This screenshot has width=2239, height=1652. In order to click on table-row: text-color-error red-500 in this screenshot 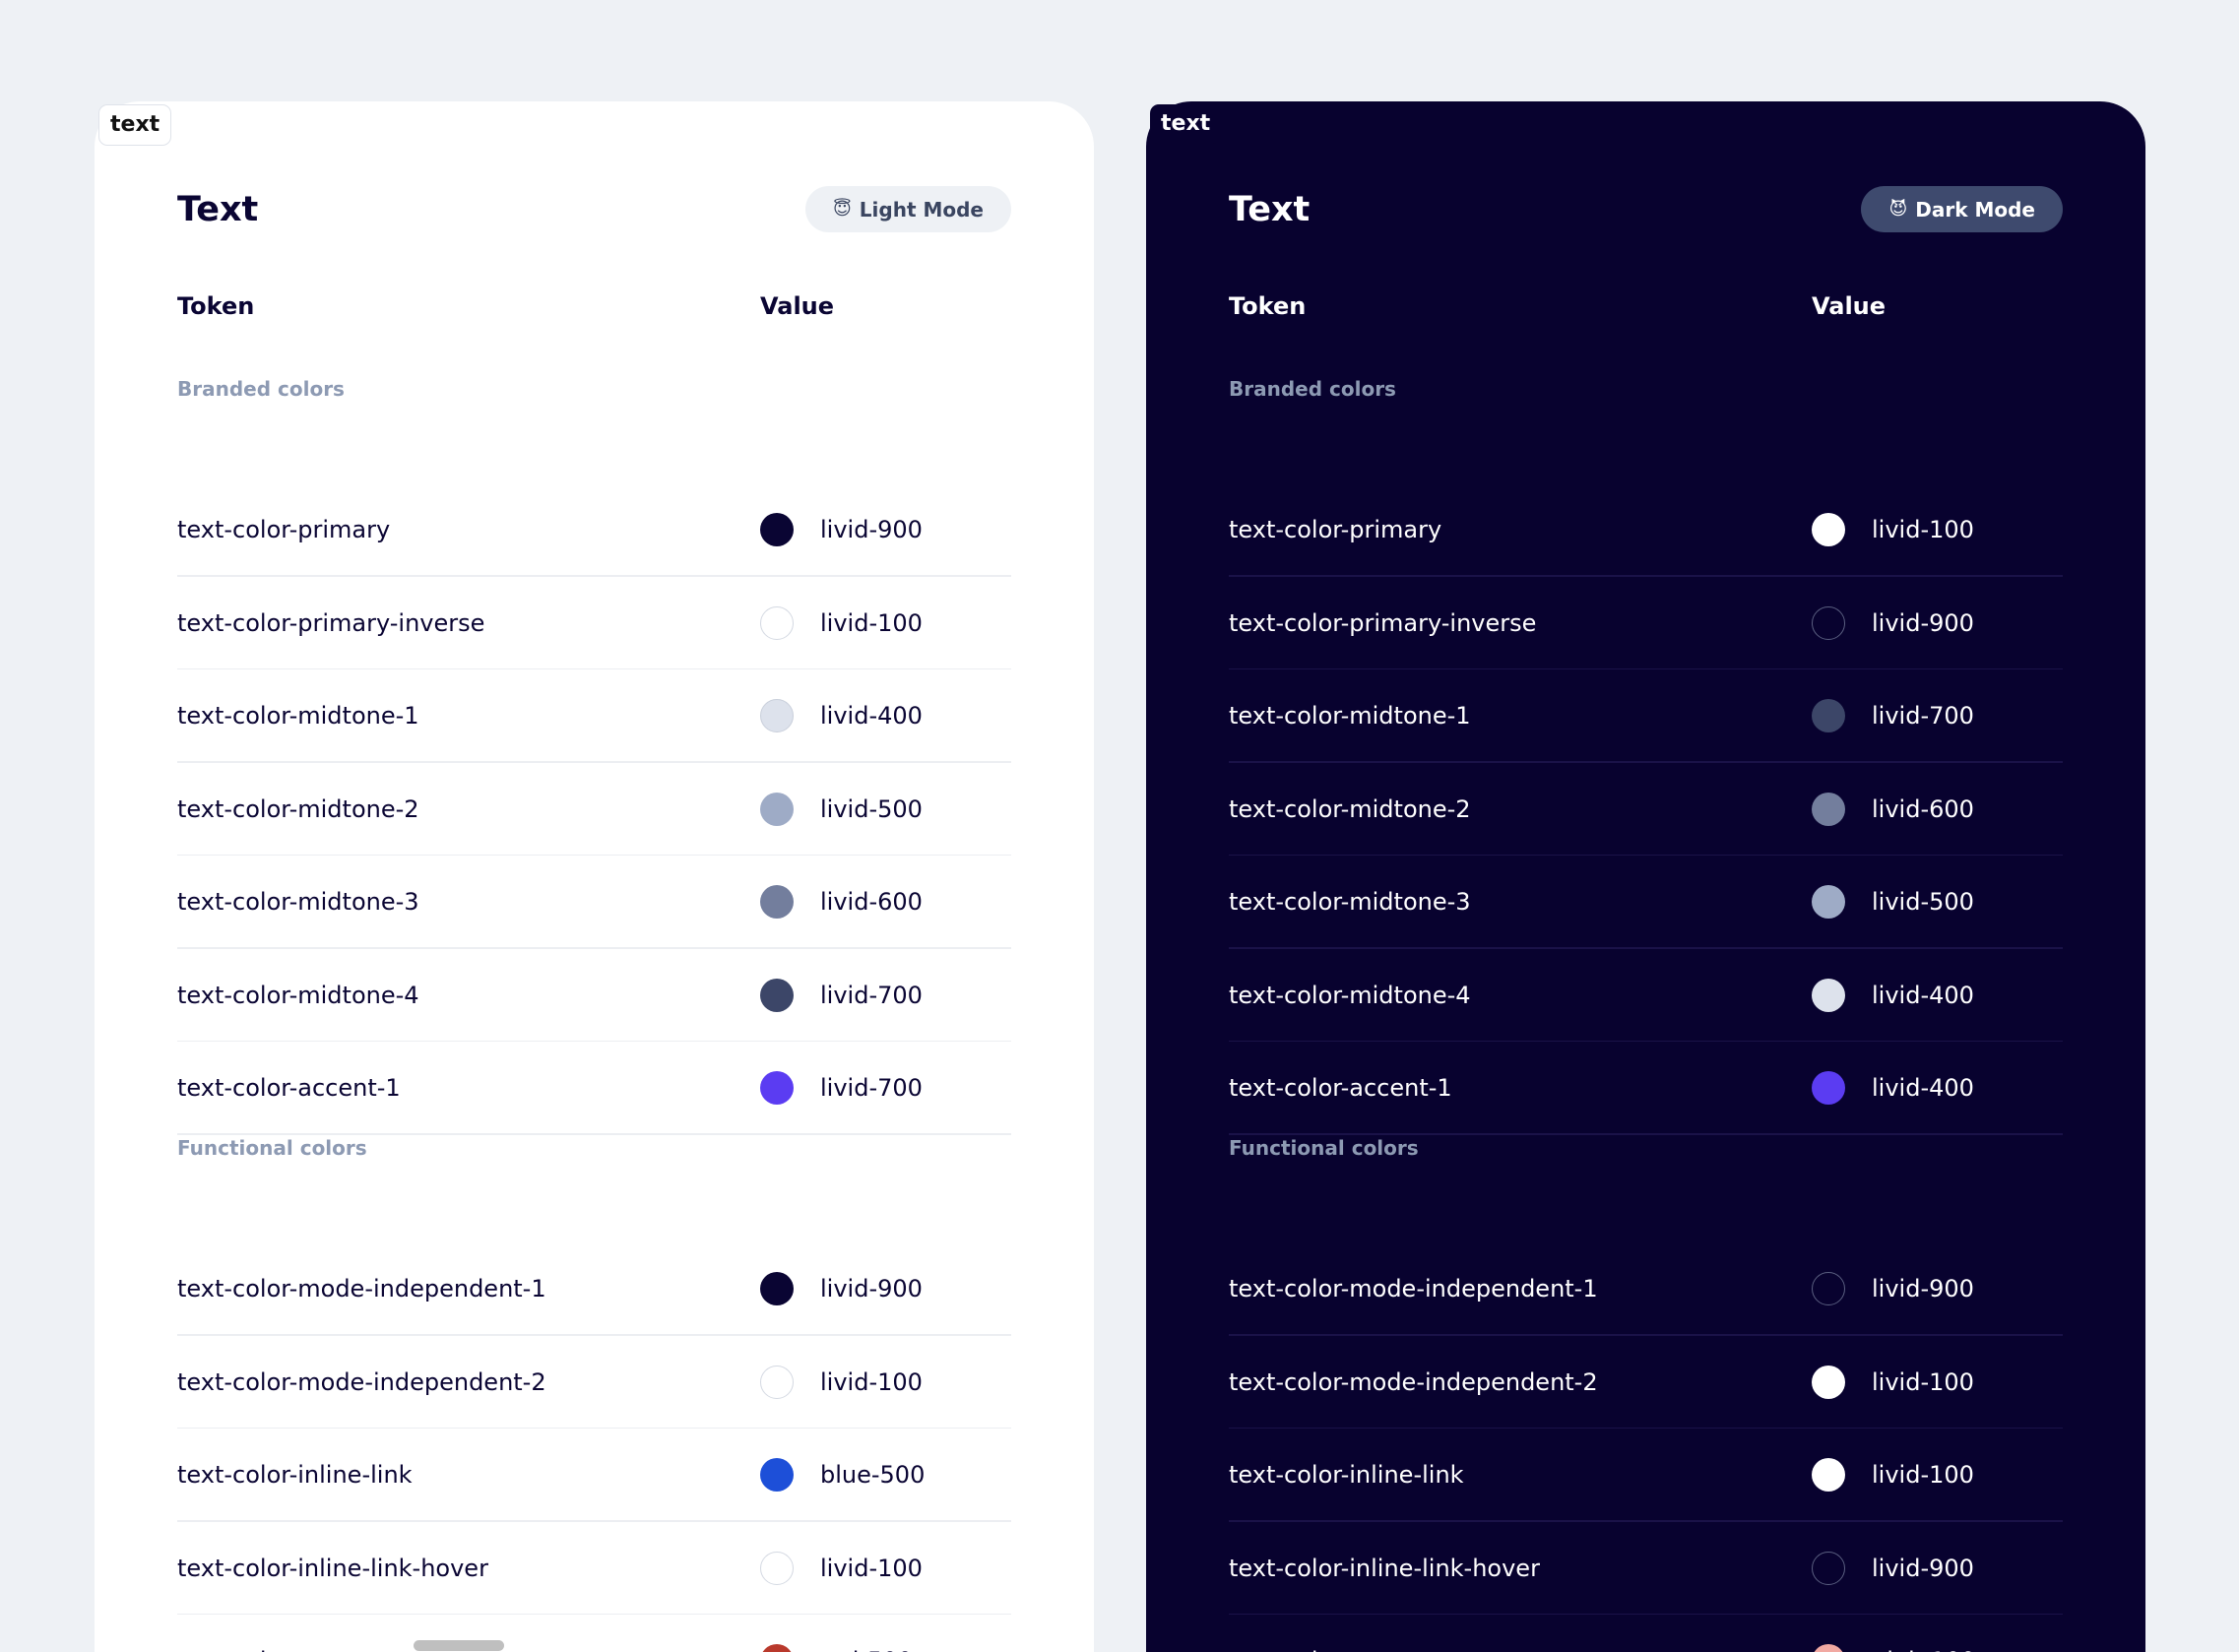, I will do `click(594, 1633)`.